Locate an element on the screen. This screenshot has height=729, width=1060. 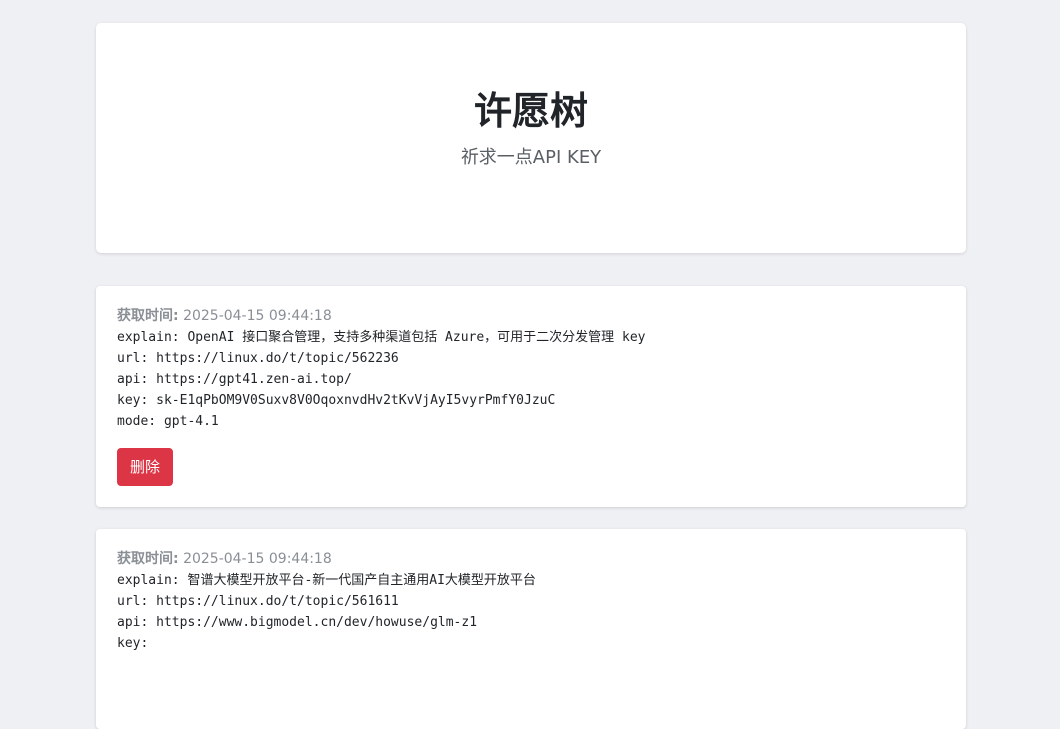
mode-line: mode: gpt-4.1 is located at coordinates (168, 421).